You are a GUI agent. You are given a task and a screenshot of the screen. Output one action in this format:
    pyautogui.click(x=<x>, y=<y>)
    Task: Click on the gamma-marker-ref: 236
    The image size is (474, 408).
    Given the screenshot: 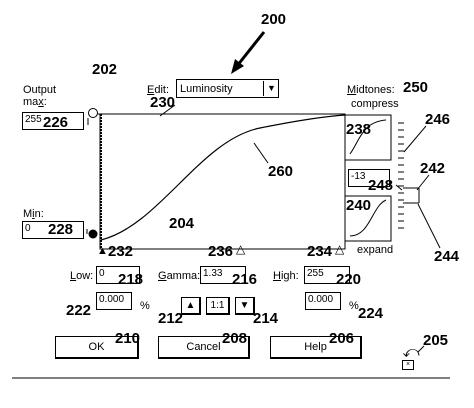 What is the action you would take?
    pyautogui.click(x=221, y=251)
    